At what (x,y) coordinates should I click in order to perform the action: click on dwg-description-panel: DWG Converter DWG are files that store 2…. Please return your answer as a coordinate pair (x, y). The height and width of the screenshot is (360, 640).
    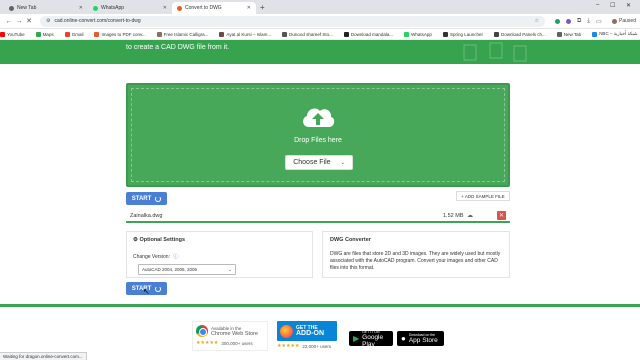
    Looking at the image, I should click on (416, 254).